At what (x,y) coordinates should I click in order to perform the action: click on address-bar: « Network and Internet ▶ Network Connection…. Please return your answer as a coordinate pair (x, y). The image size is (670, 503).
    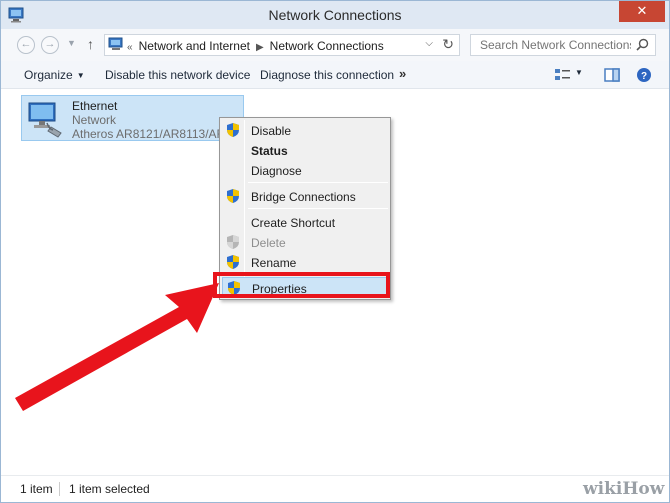
    Looking at the image, I should click on (282, 45).